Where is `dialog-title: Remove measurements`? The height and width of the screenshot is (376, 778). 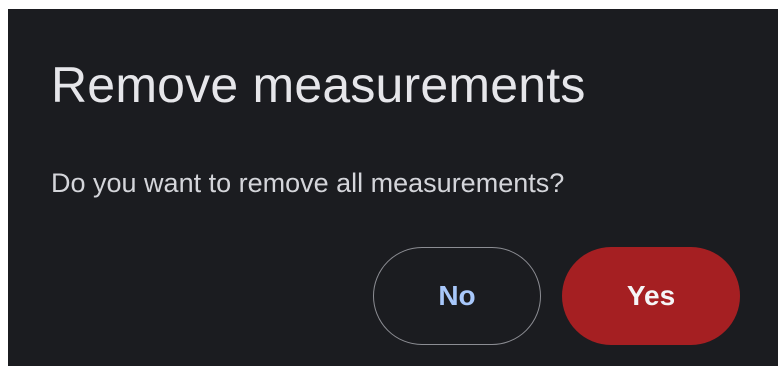
dialog-title: Remove measurements is located at coordinates (318, 85).